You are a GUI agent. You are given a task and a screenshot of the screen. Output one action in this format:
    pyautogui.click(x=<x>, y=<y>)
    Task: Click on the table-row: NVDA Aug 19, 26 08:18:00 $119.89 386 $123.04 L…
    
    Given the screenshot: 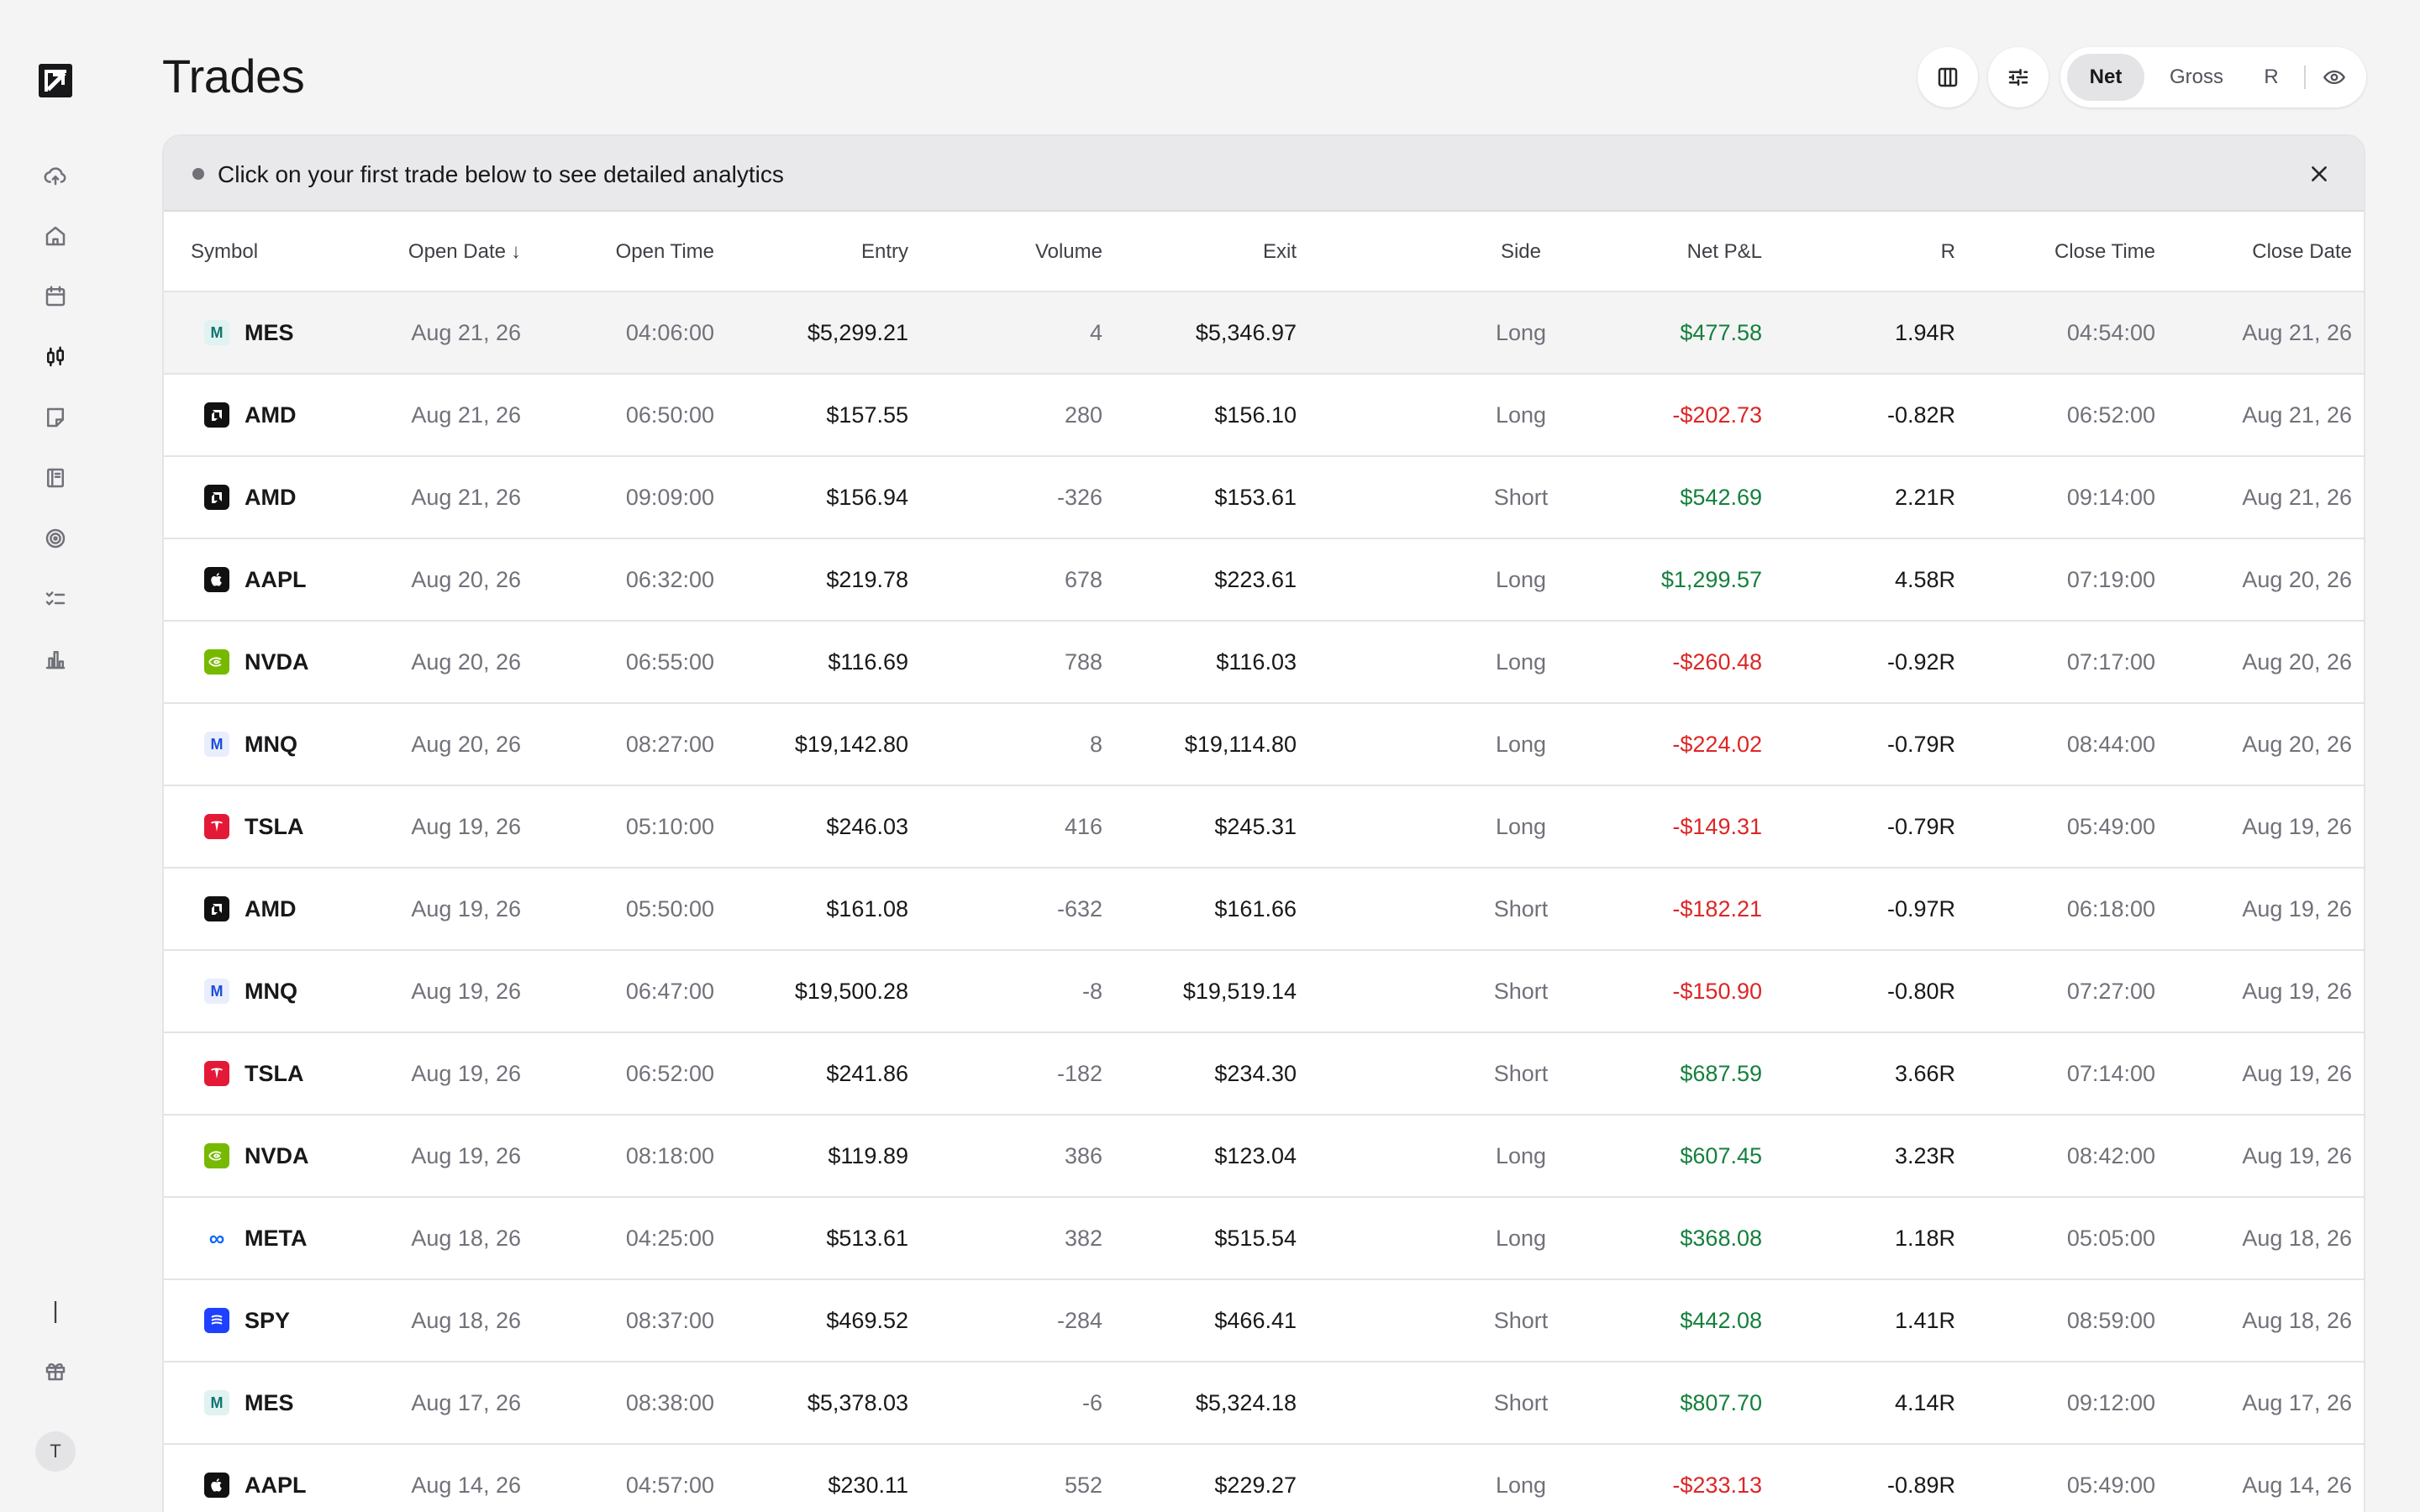 What is the action you would take?
    pyautogui.click(x=1264, y=1157)
    